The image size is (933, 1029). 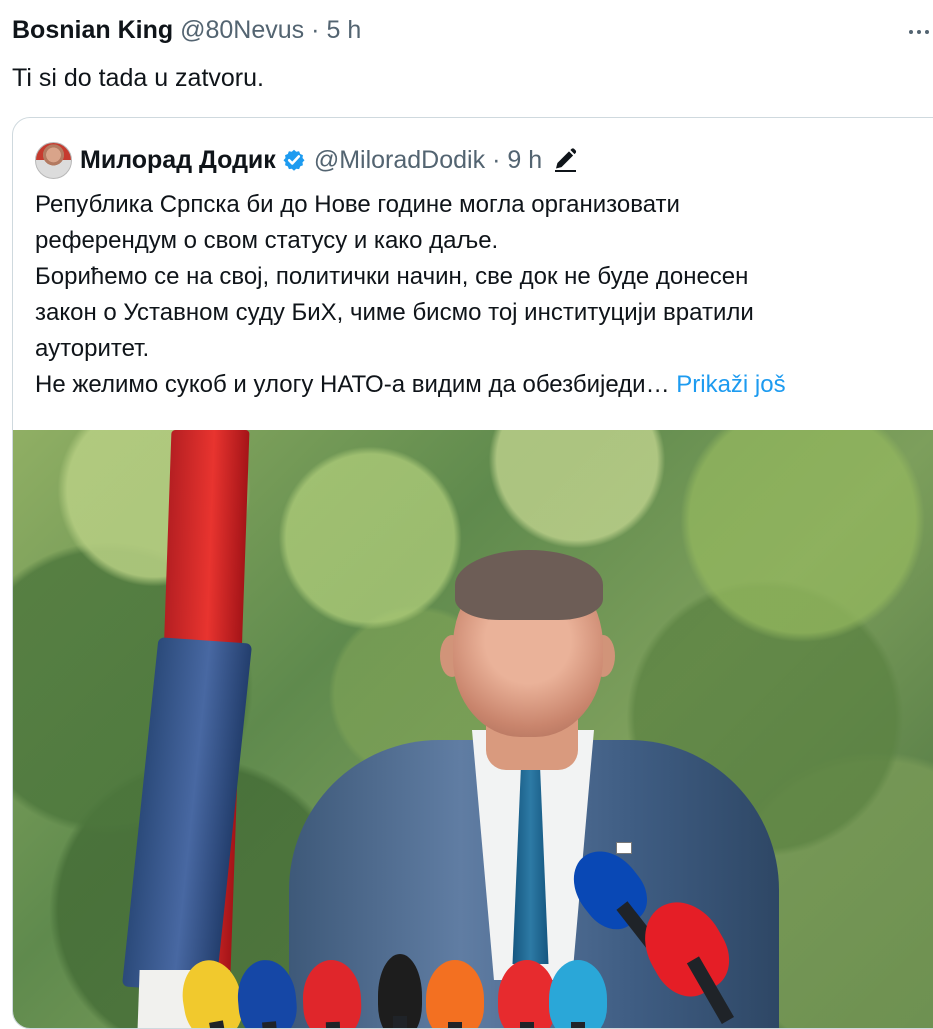 I want to click on quoted-tweet-time: 9 h, so click(x=524, y=160).